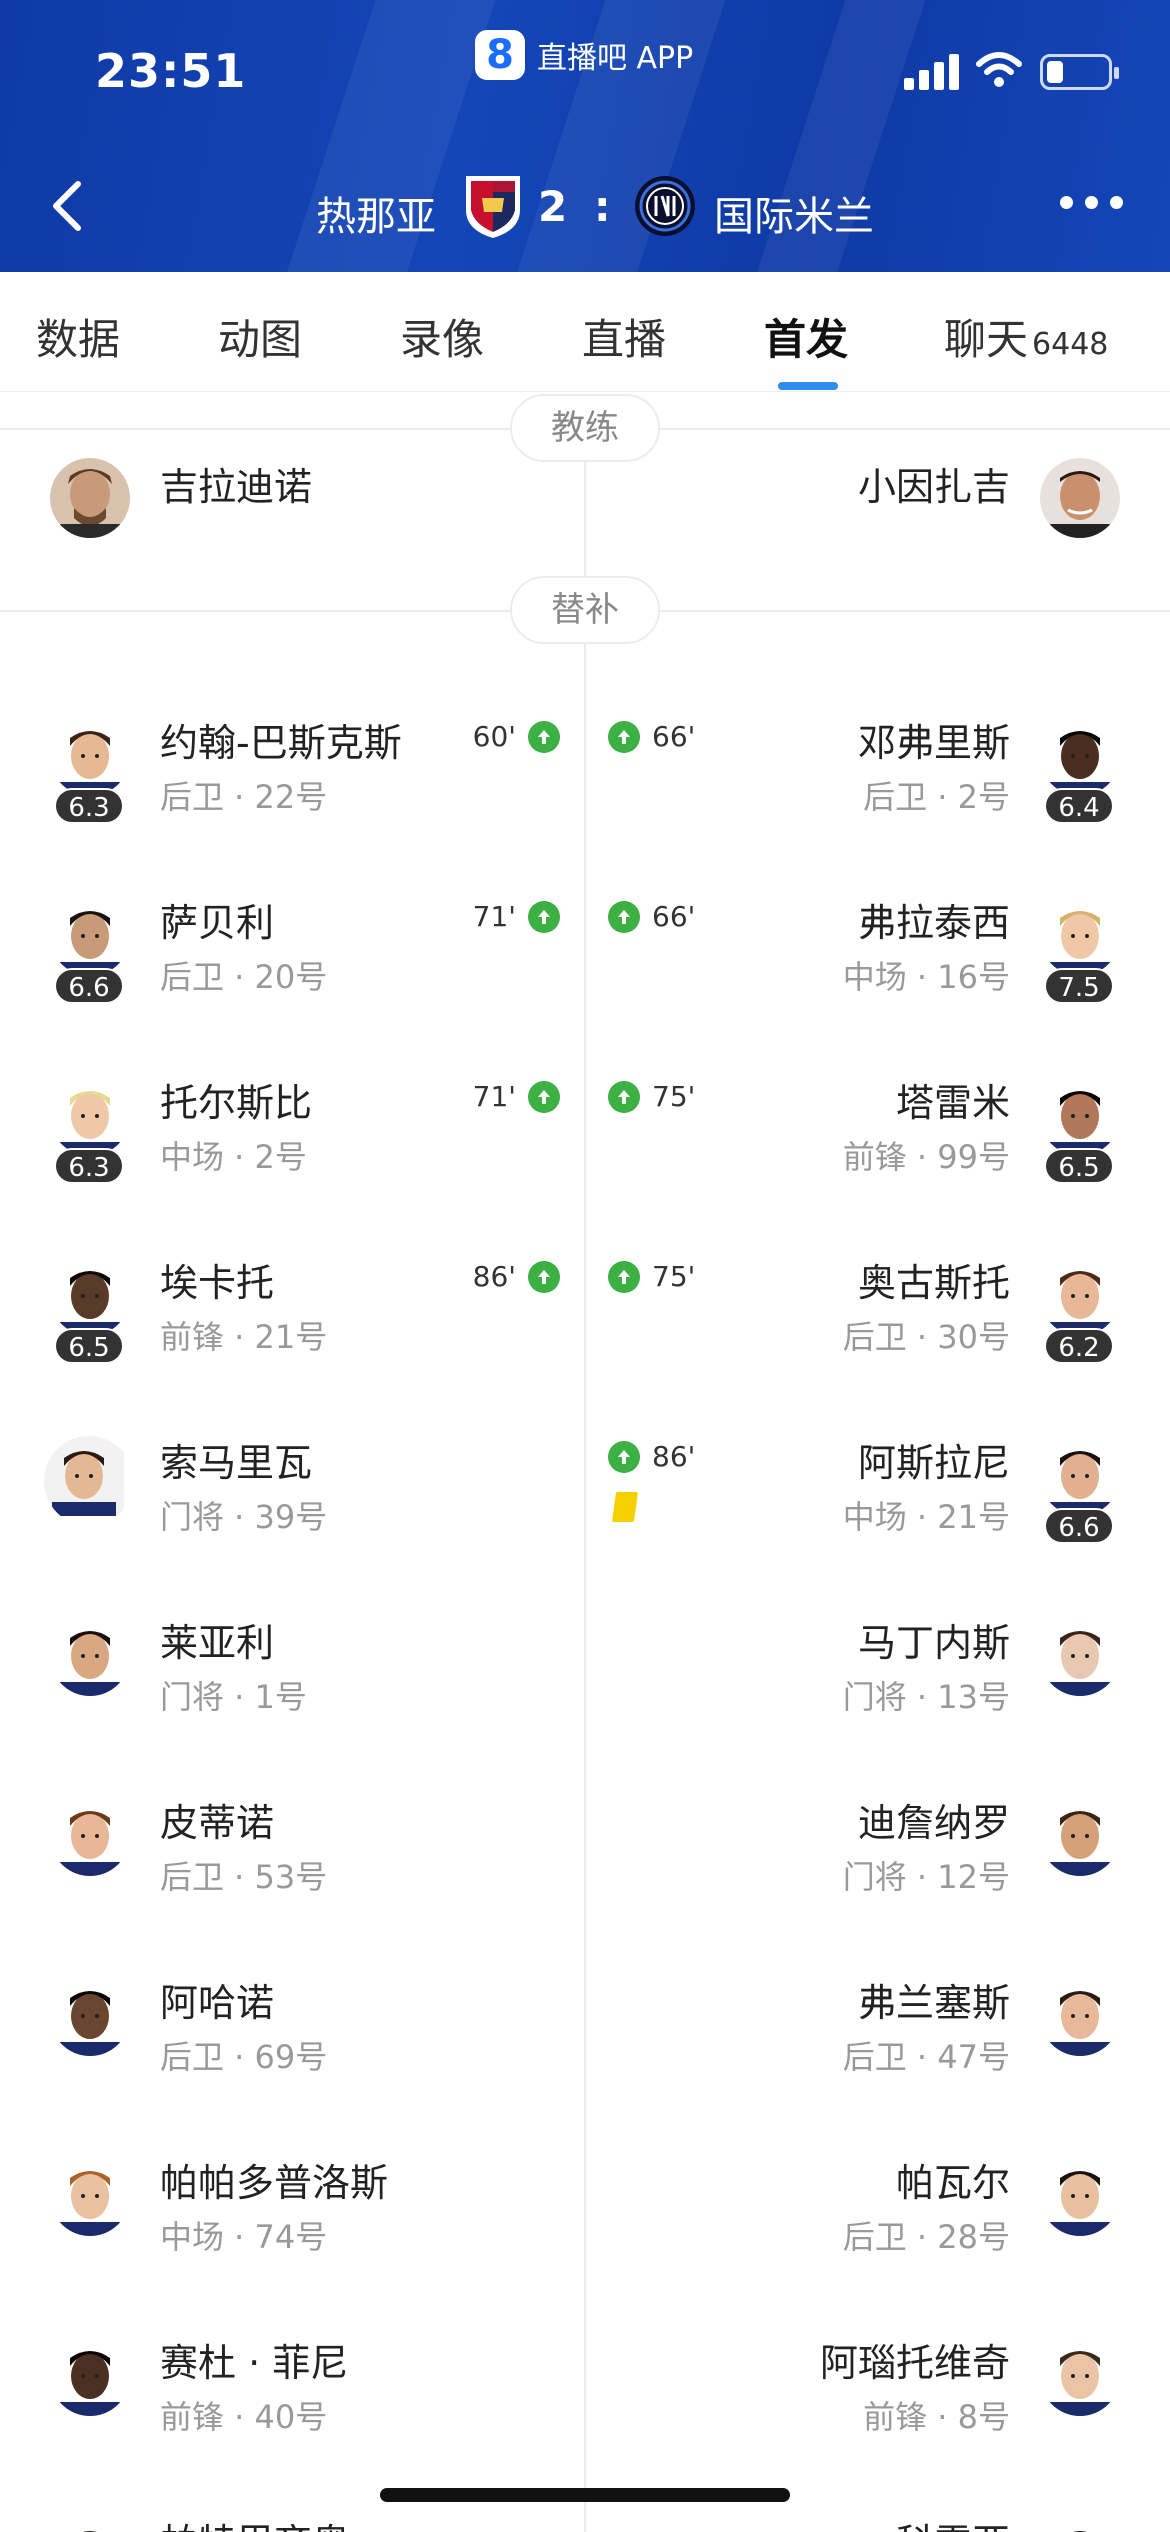  What do you see at coordinates (934, 1819) in the screenshot?
I see `away-player-name: 迪詹纳罗` at bounding box center [934, 1819].